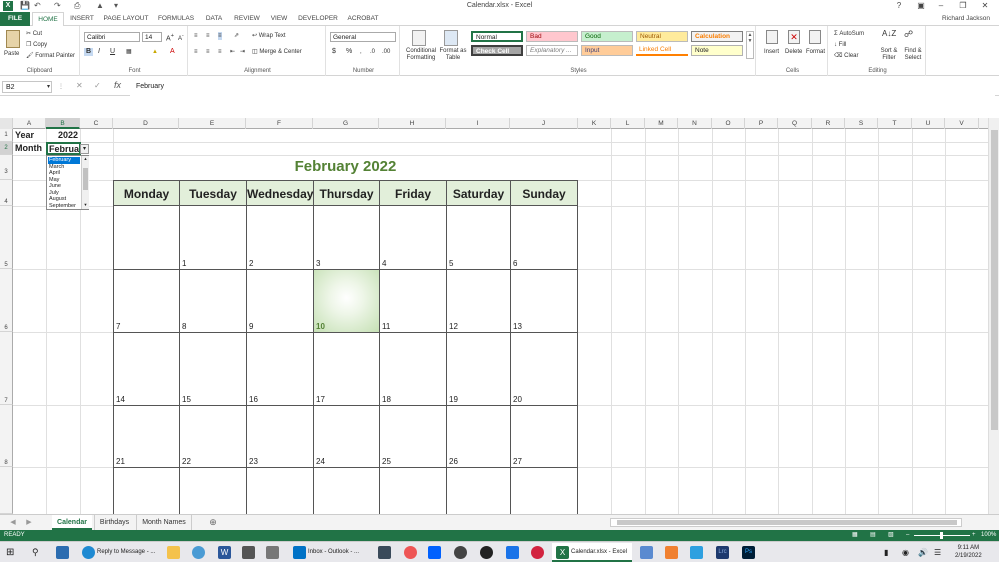 This screenshot has width=999, height=562. What do you see at coordinates (224, 552) in the screenshot?
I see `word-icon: W` at bounding box center [224, 552].